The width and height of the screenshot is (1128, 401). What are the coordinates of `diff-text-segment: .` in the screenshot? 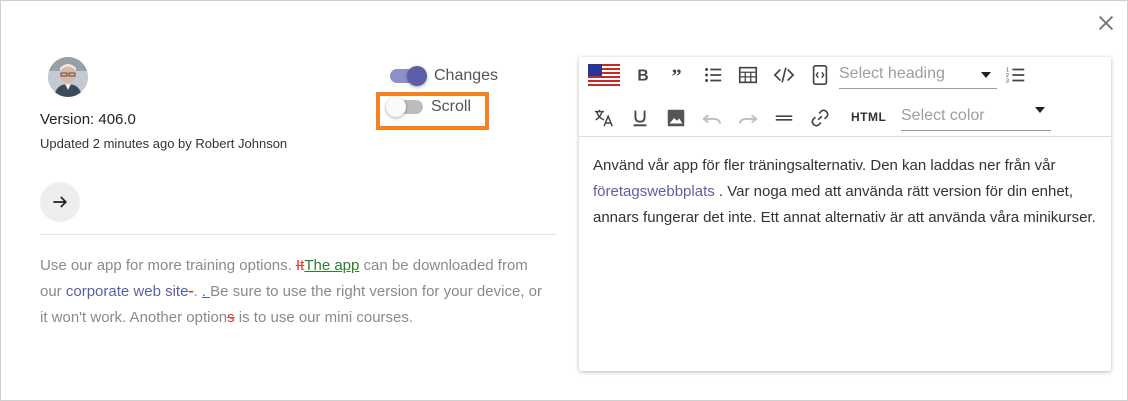 It's located at (197, 291).